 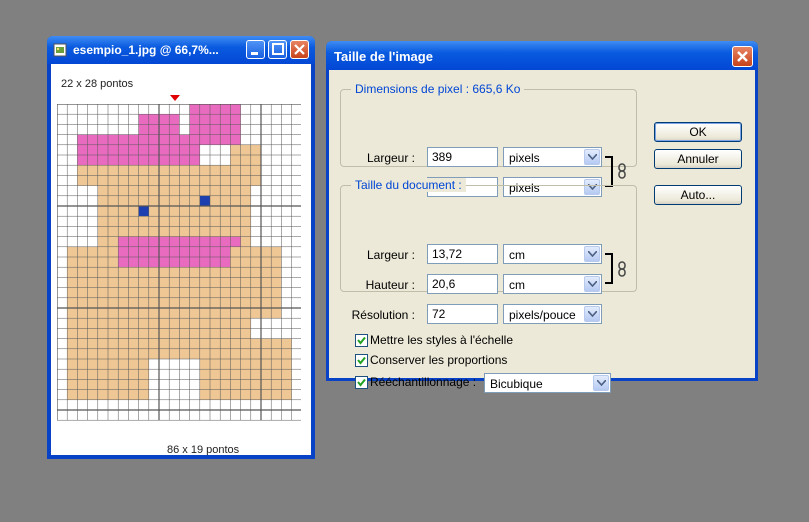 What do you see at coordinates (552, 254) in the screenshot?
I see `doc-width-unit-select: cm` at bounding box center [552, 254].